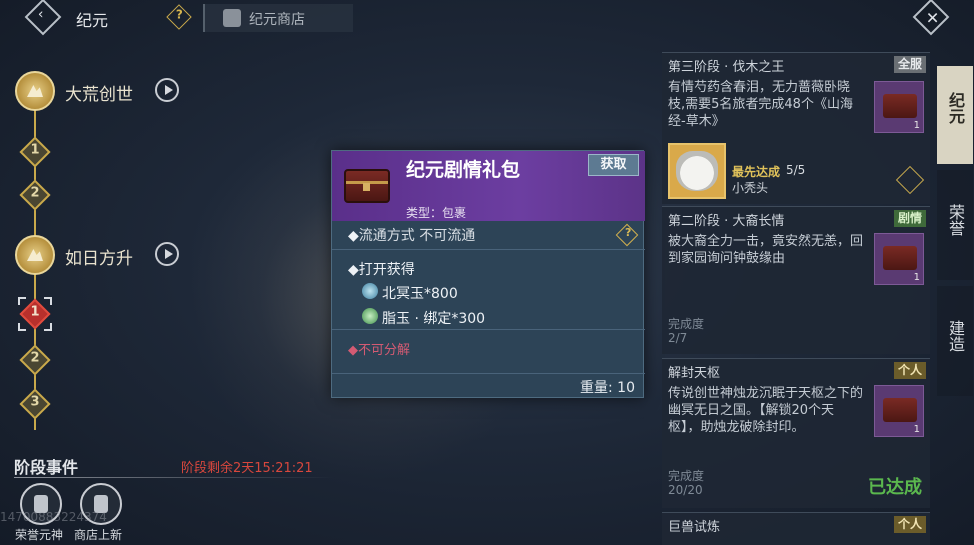 The height and width of the screenshot is (545, 974). Describe the element at coordinates (379, 350) in the screenshot. I see `no-decompose-text: ◆不可分解` at that location.